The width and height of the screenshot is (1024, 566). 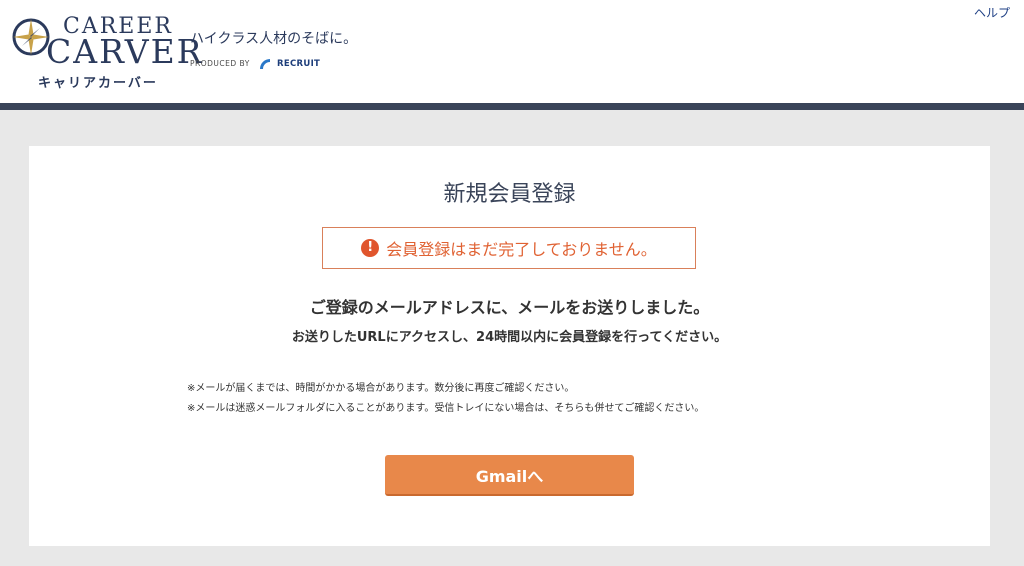 What do you see at coordinates (370, 248) in the screenshot?
I see `exclamation-icon: !` at bounding box center [370, 248].